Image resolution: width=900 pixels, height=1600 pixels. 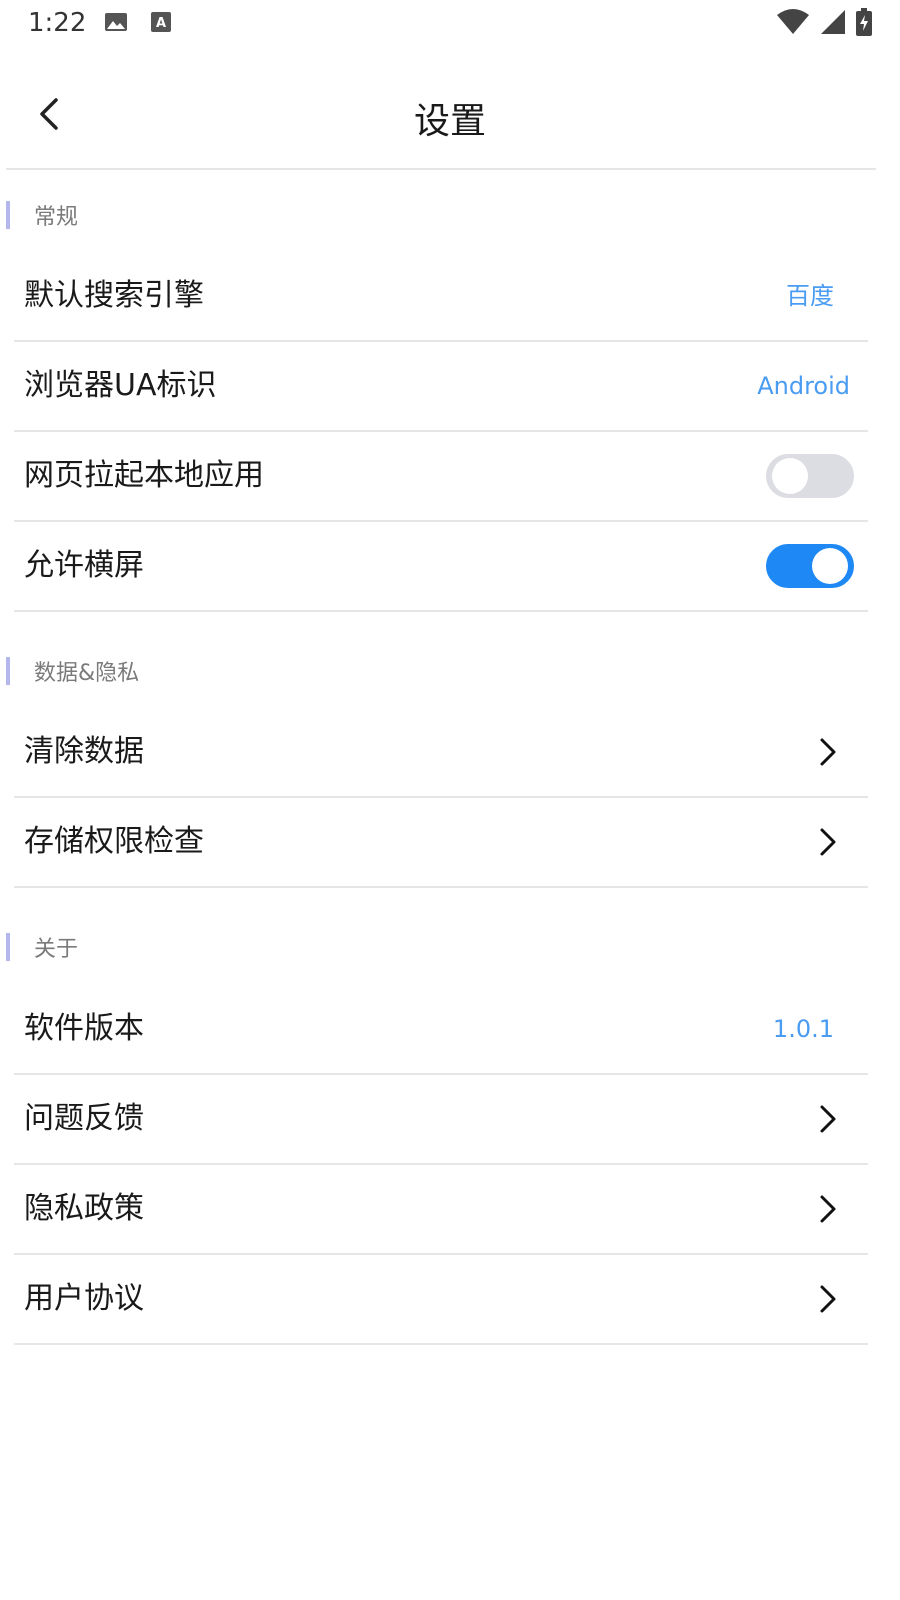 I want to click on svg-text: A, so click(x=161, y=23).